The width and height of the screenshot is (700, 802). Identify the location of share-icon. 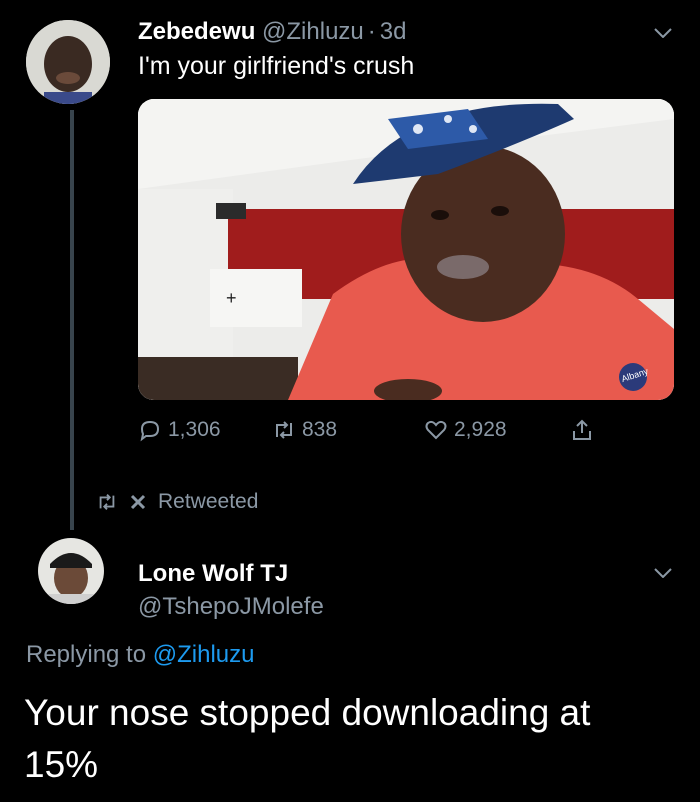
(582, 429).